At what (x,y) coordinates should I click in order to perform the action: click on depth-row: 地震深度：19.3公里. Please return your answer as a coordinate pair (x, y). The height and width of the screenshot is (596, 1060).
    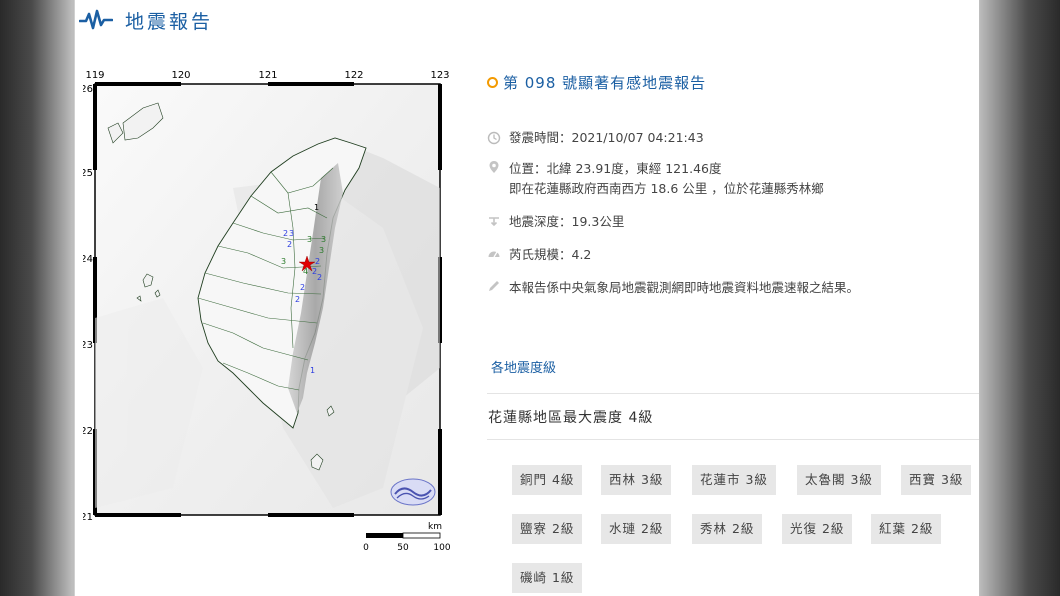
    Looking at the image, I should click on (737, 222).